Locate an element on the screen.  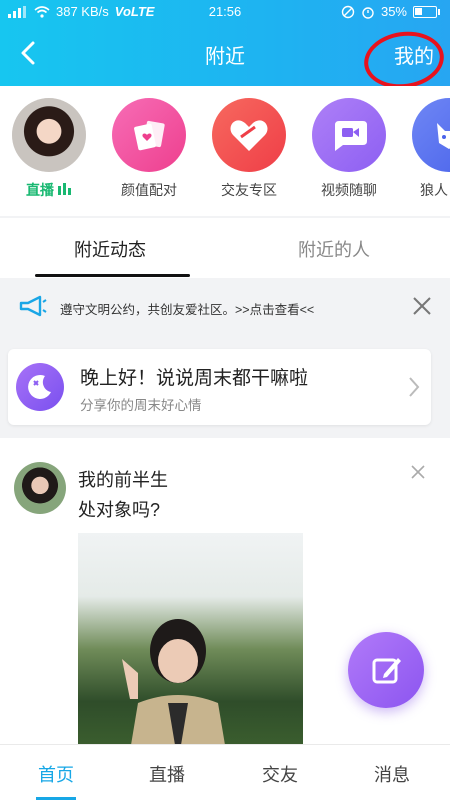
edit-icon is located at coordinates (386, 671).